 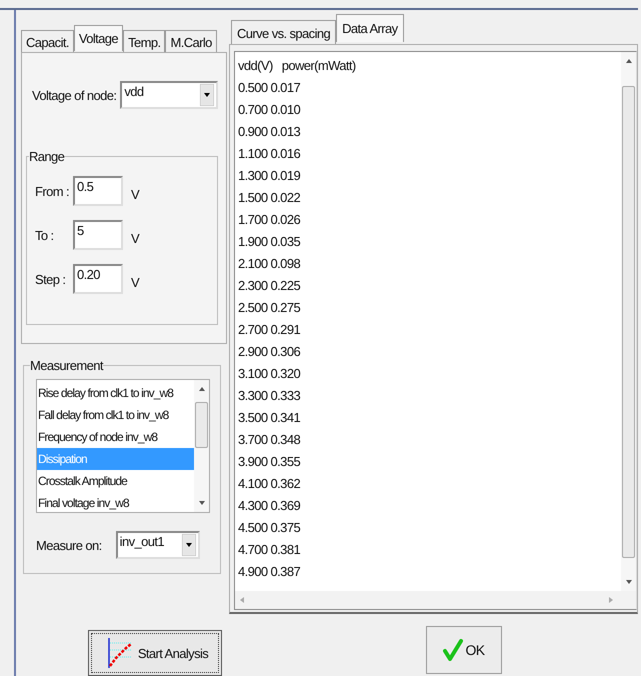 What do you see at coordinates (270, 110) in the screenshot?
I see `data-row-text: 0.700 0.010` at bounding box center [270, 110].